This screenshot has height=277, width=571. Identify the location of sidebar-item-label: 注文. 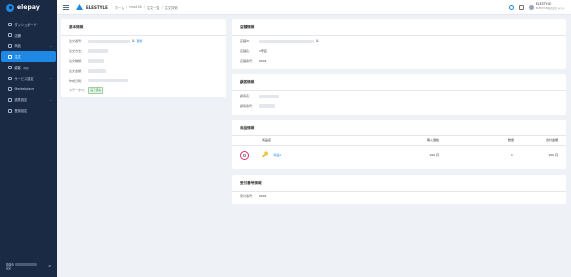
(17, 57).